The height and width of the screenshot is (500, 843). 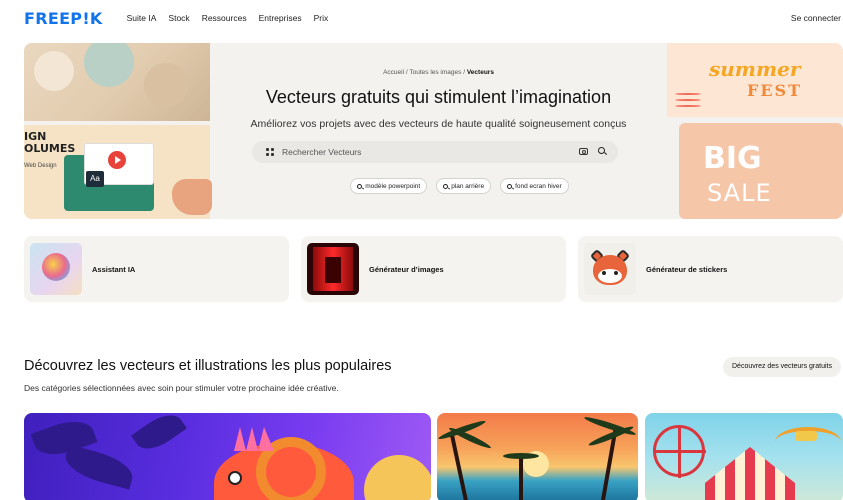 What do you see at coordinates (538, 186) in the screenshot?
I see `chip-label: fond ecran hiver` at bounding box center [538, 186].